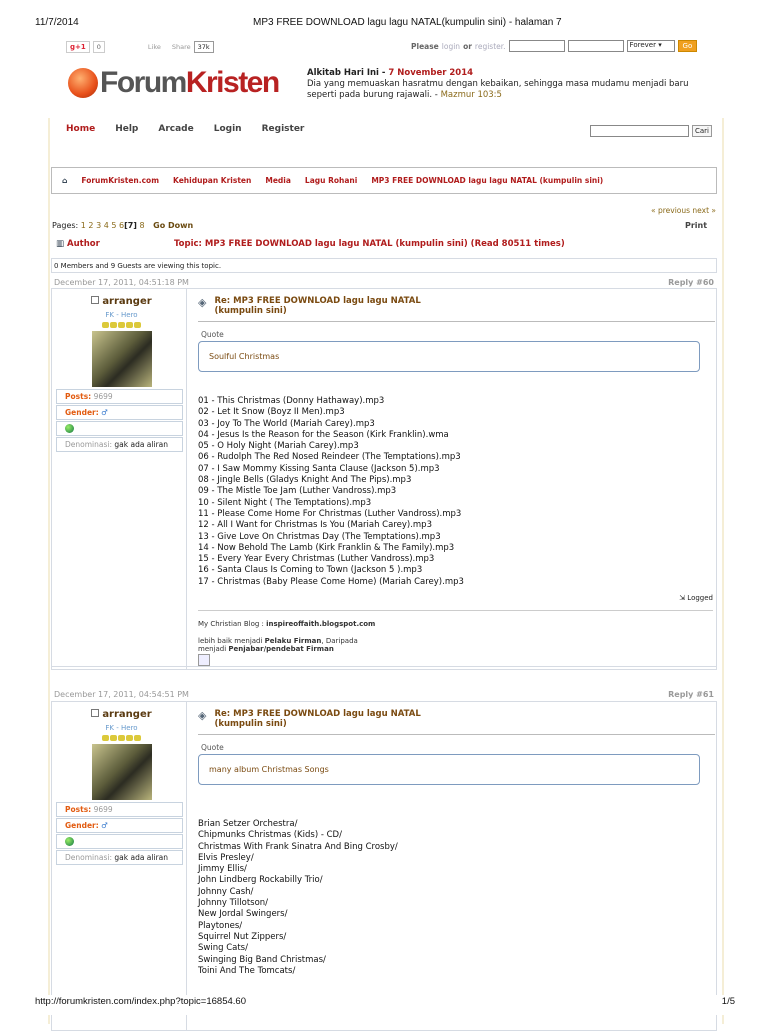  I want to click on list-item: Johnny Cash/, so click(226, 891).